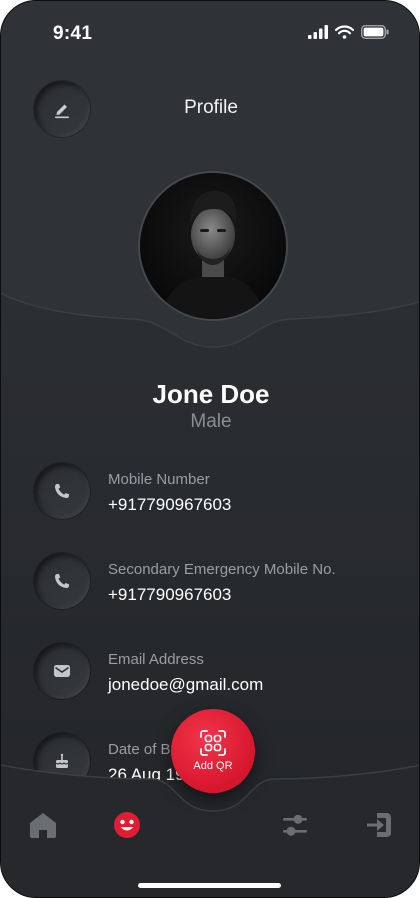  Describe the element at coordinates (210, 31) in the screenshot. I see `status-bar: 9:41` at that location.